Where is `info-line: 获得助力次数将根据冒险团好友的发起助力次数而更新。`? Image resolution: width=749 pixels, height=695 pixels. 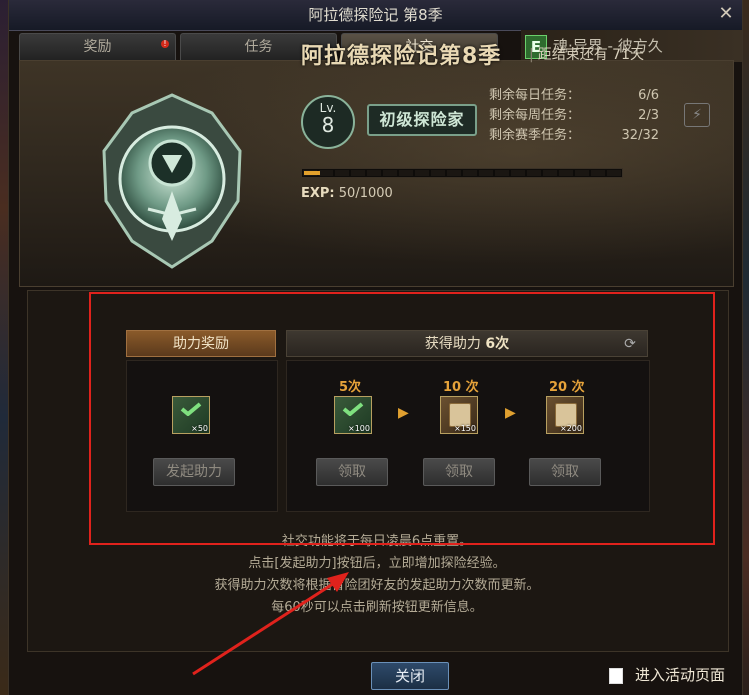
info-line: 获得助力次数将根据冒险团好友的发起助力次数而更新。 is located at coordinates (377, 585).